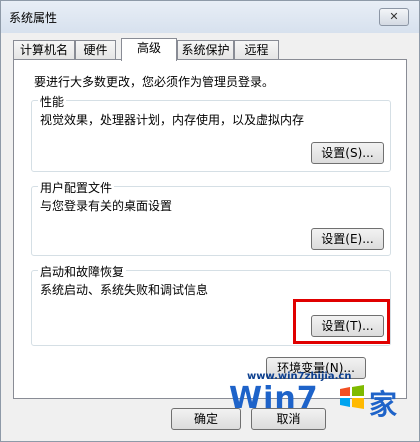 Image resolution: width=420 pixels, height=442 pixels. I want to click on close-button: ✕, so click(394, 17).